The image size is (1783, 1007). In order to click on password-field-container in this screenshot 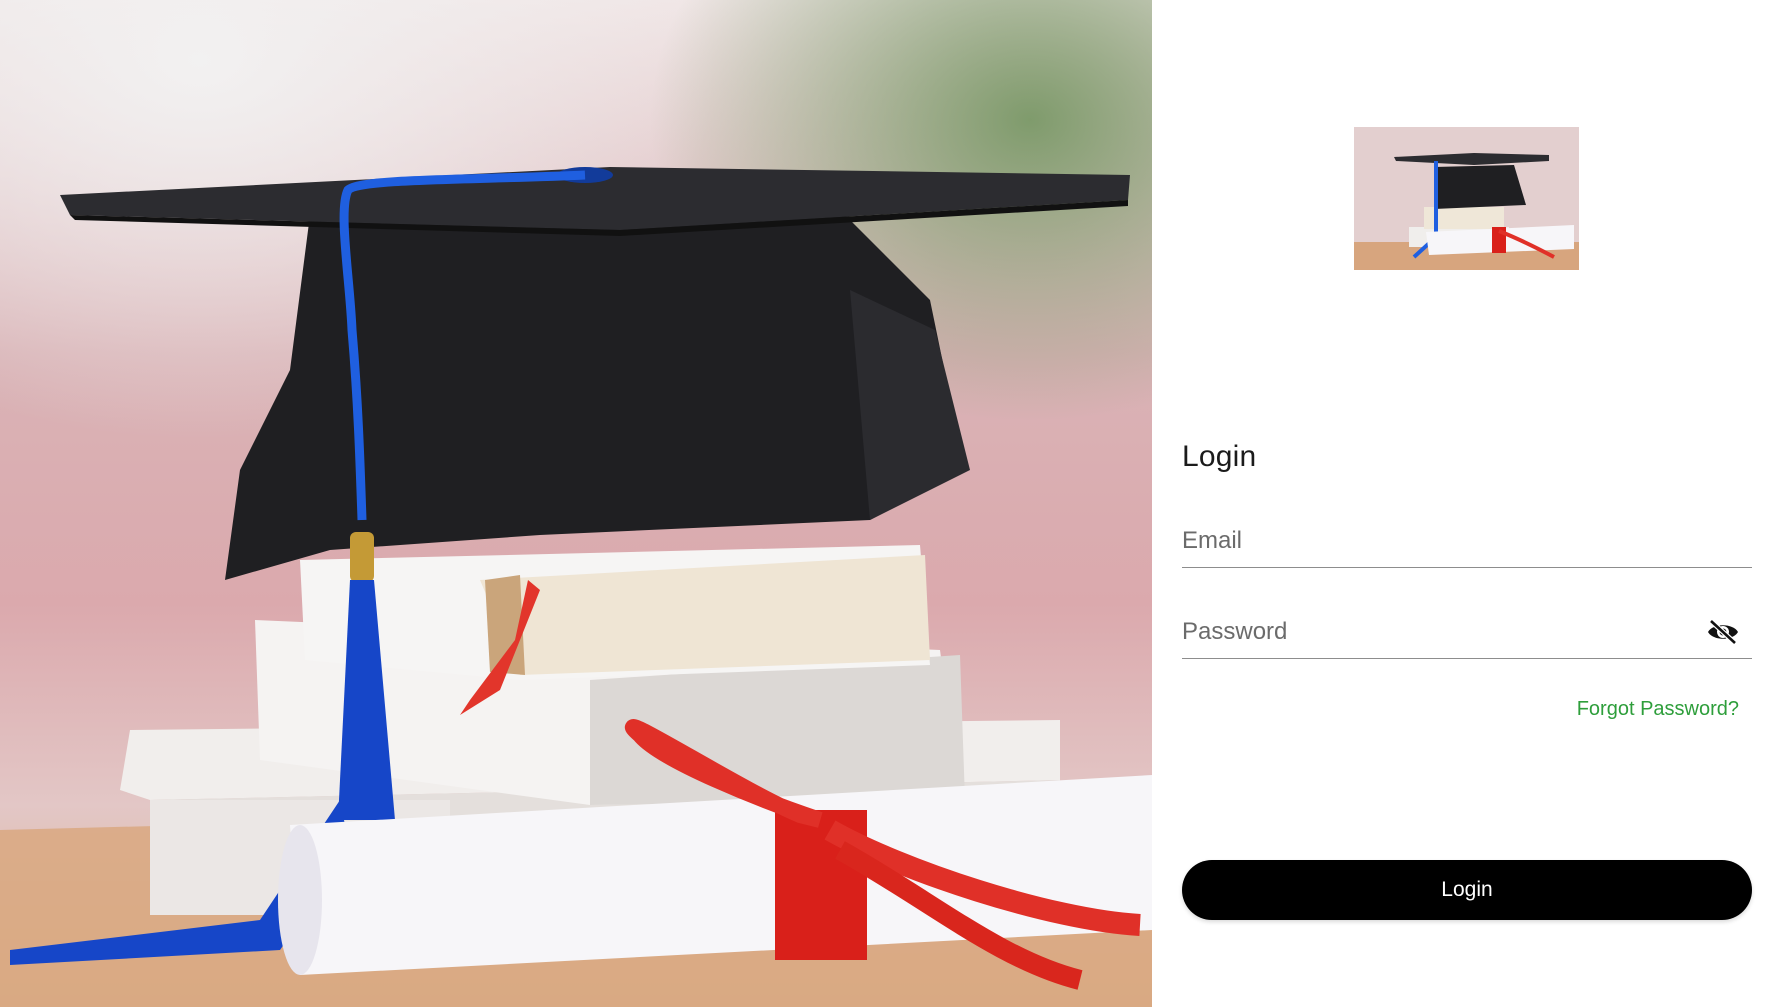, I will do `click(1467, 632)`.